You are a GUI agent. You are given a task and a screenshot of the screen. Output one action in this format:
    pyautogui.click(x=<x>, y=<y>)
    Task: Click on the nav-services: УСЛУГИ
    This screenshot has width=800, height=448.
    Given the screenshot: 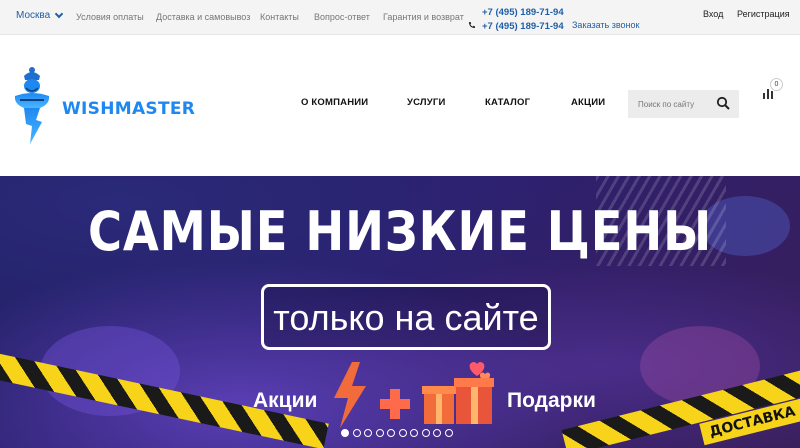 What is the action you would take?
    pyautogui.click(x=426, y=102)
    